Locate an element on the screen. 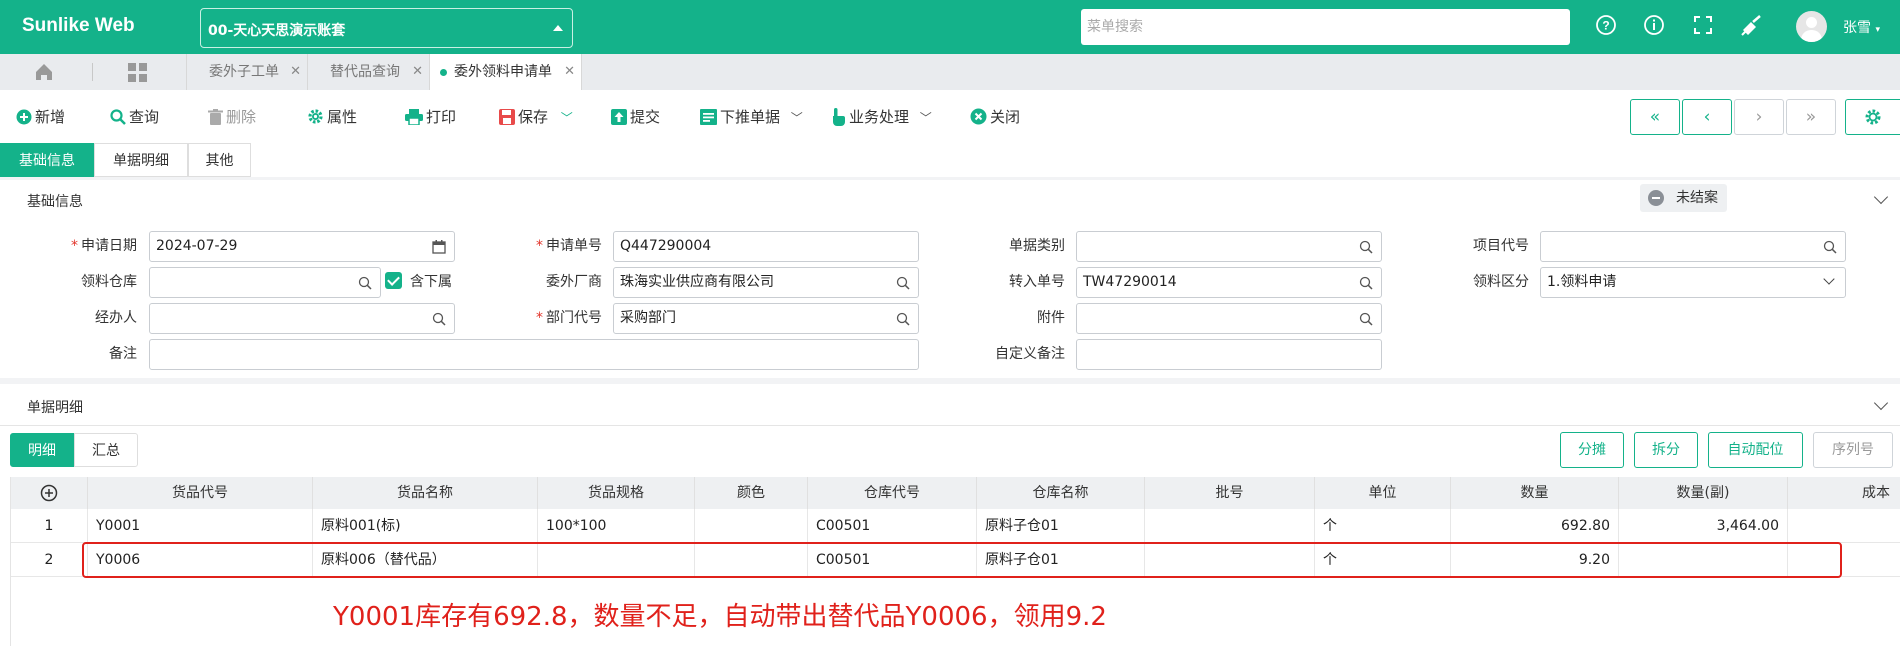 The image size is (1900, 646). business-button: 业务处理 ﹀ is located at coordinates (881, 117).